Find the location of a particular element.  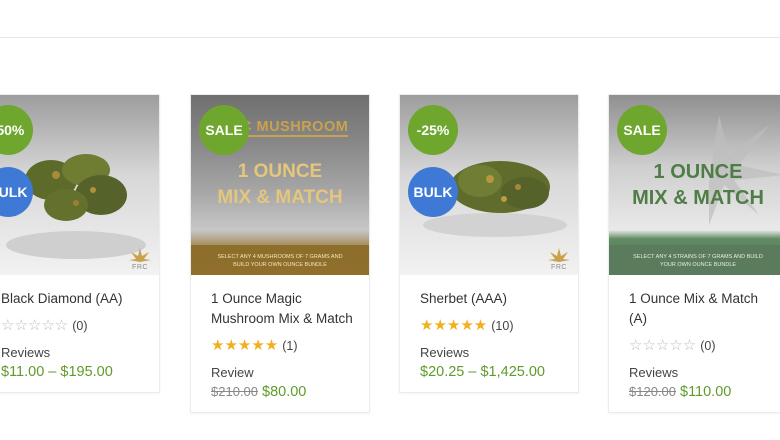

bulk-badge: BULK is located at coordinates (433, 192).